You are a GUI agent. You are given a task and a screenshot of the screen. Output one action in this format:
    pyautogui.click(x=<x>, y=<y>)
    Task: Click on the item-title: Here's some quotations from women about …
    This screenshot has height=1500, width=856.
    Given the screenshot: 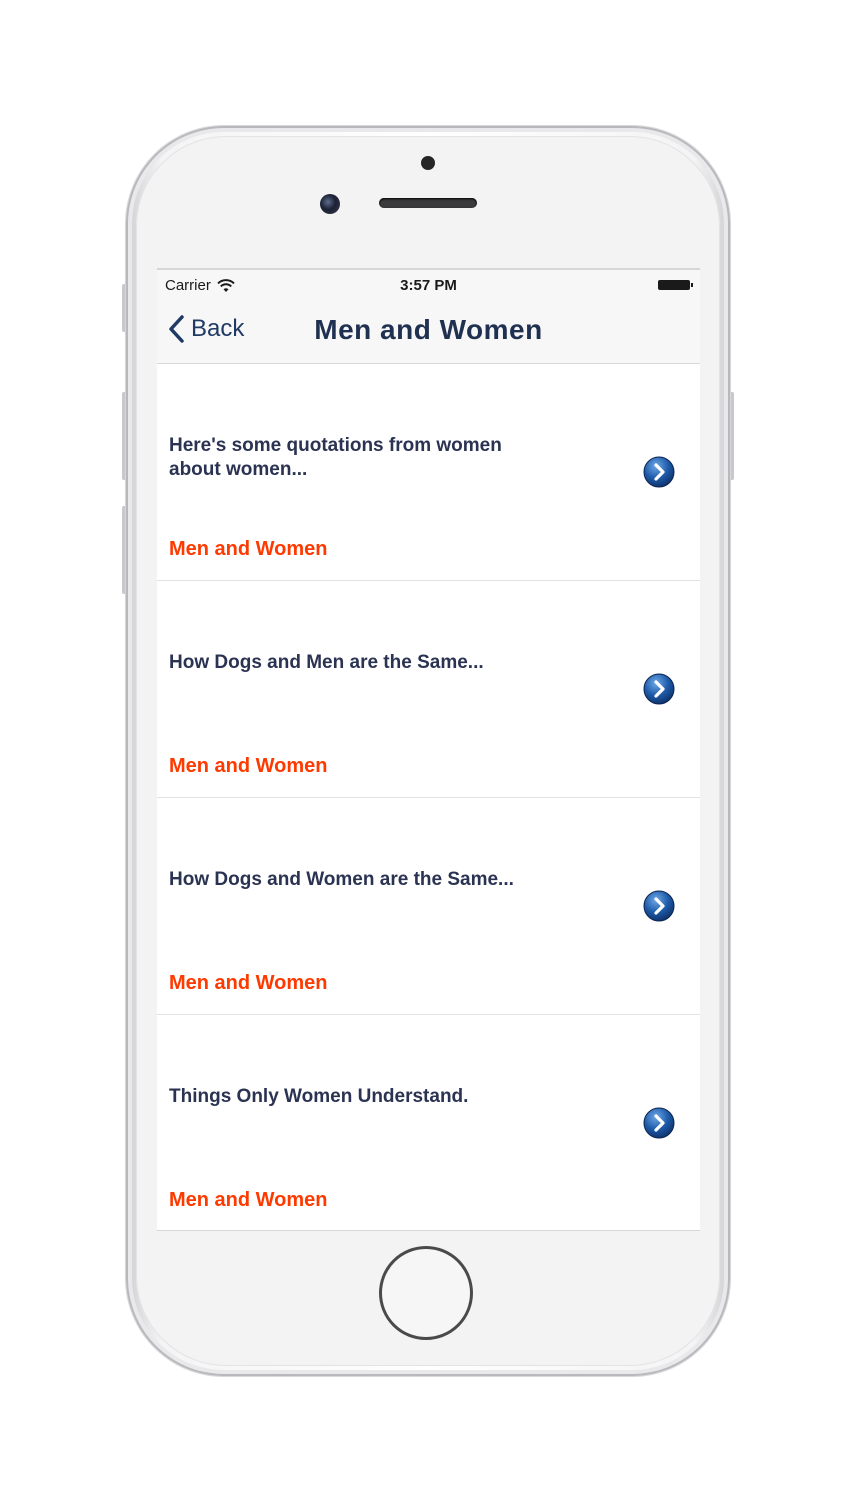 What is the action you would take?
    pyautogui.click(x=335, y=457)
    